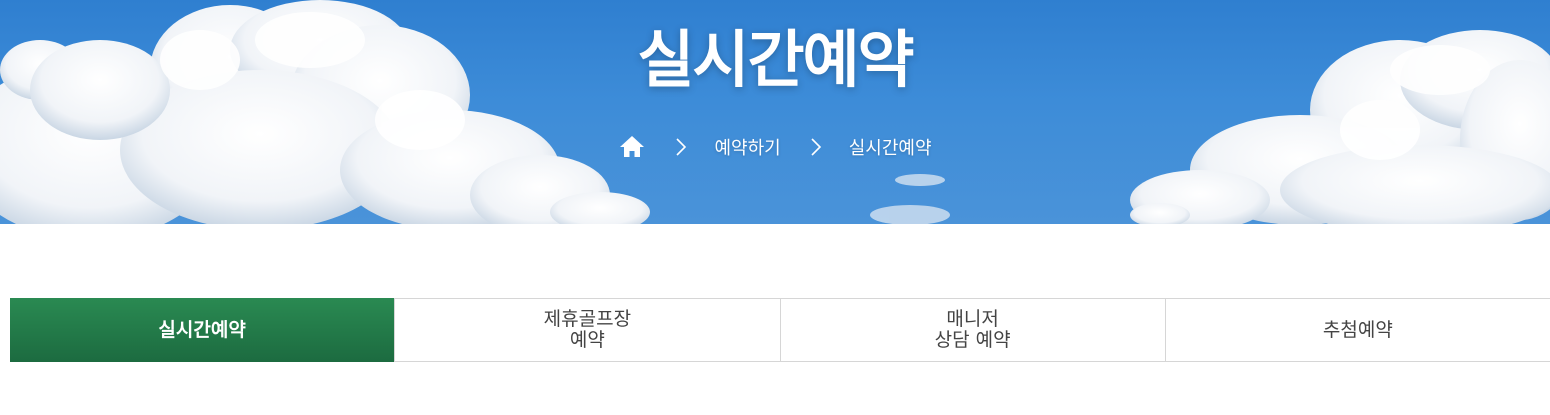 This screenshot has height=415, width=1550. Describe the element at coordinates (588, 330) in the screenshot. I see `tab-partner-golf-reservation: 제휴골프장 예약` at that location.